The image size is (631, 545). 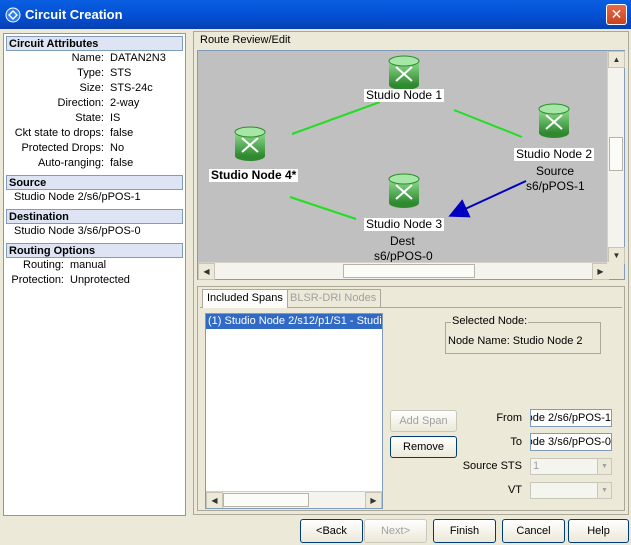 I want to click on tab-included-spans: Included Spans, so click(x=245, y=298).